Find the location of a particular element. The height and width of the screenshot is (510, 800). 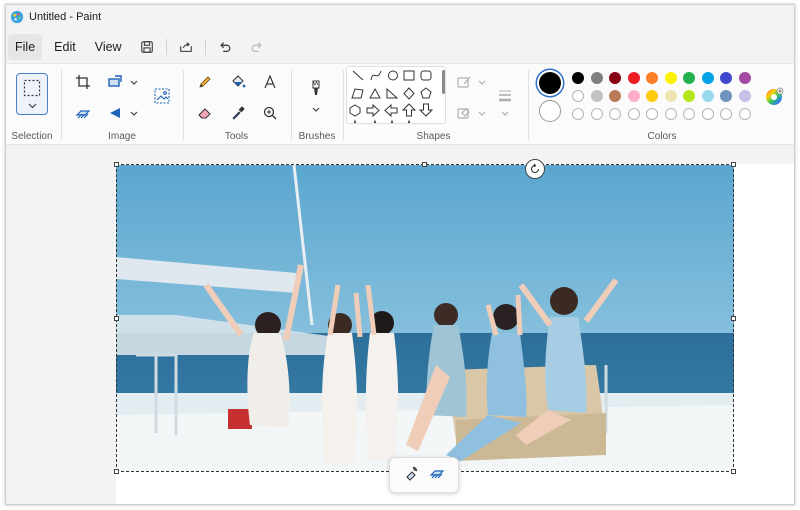

size-icon is located at coordinates (505, 96).